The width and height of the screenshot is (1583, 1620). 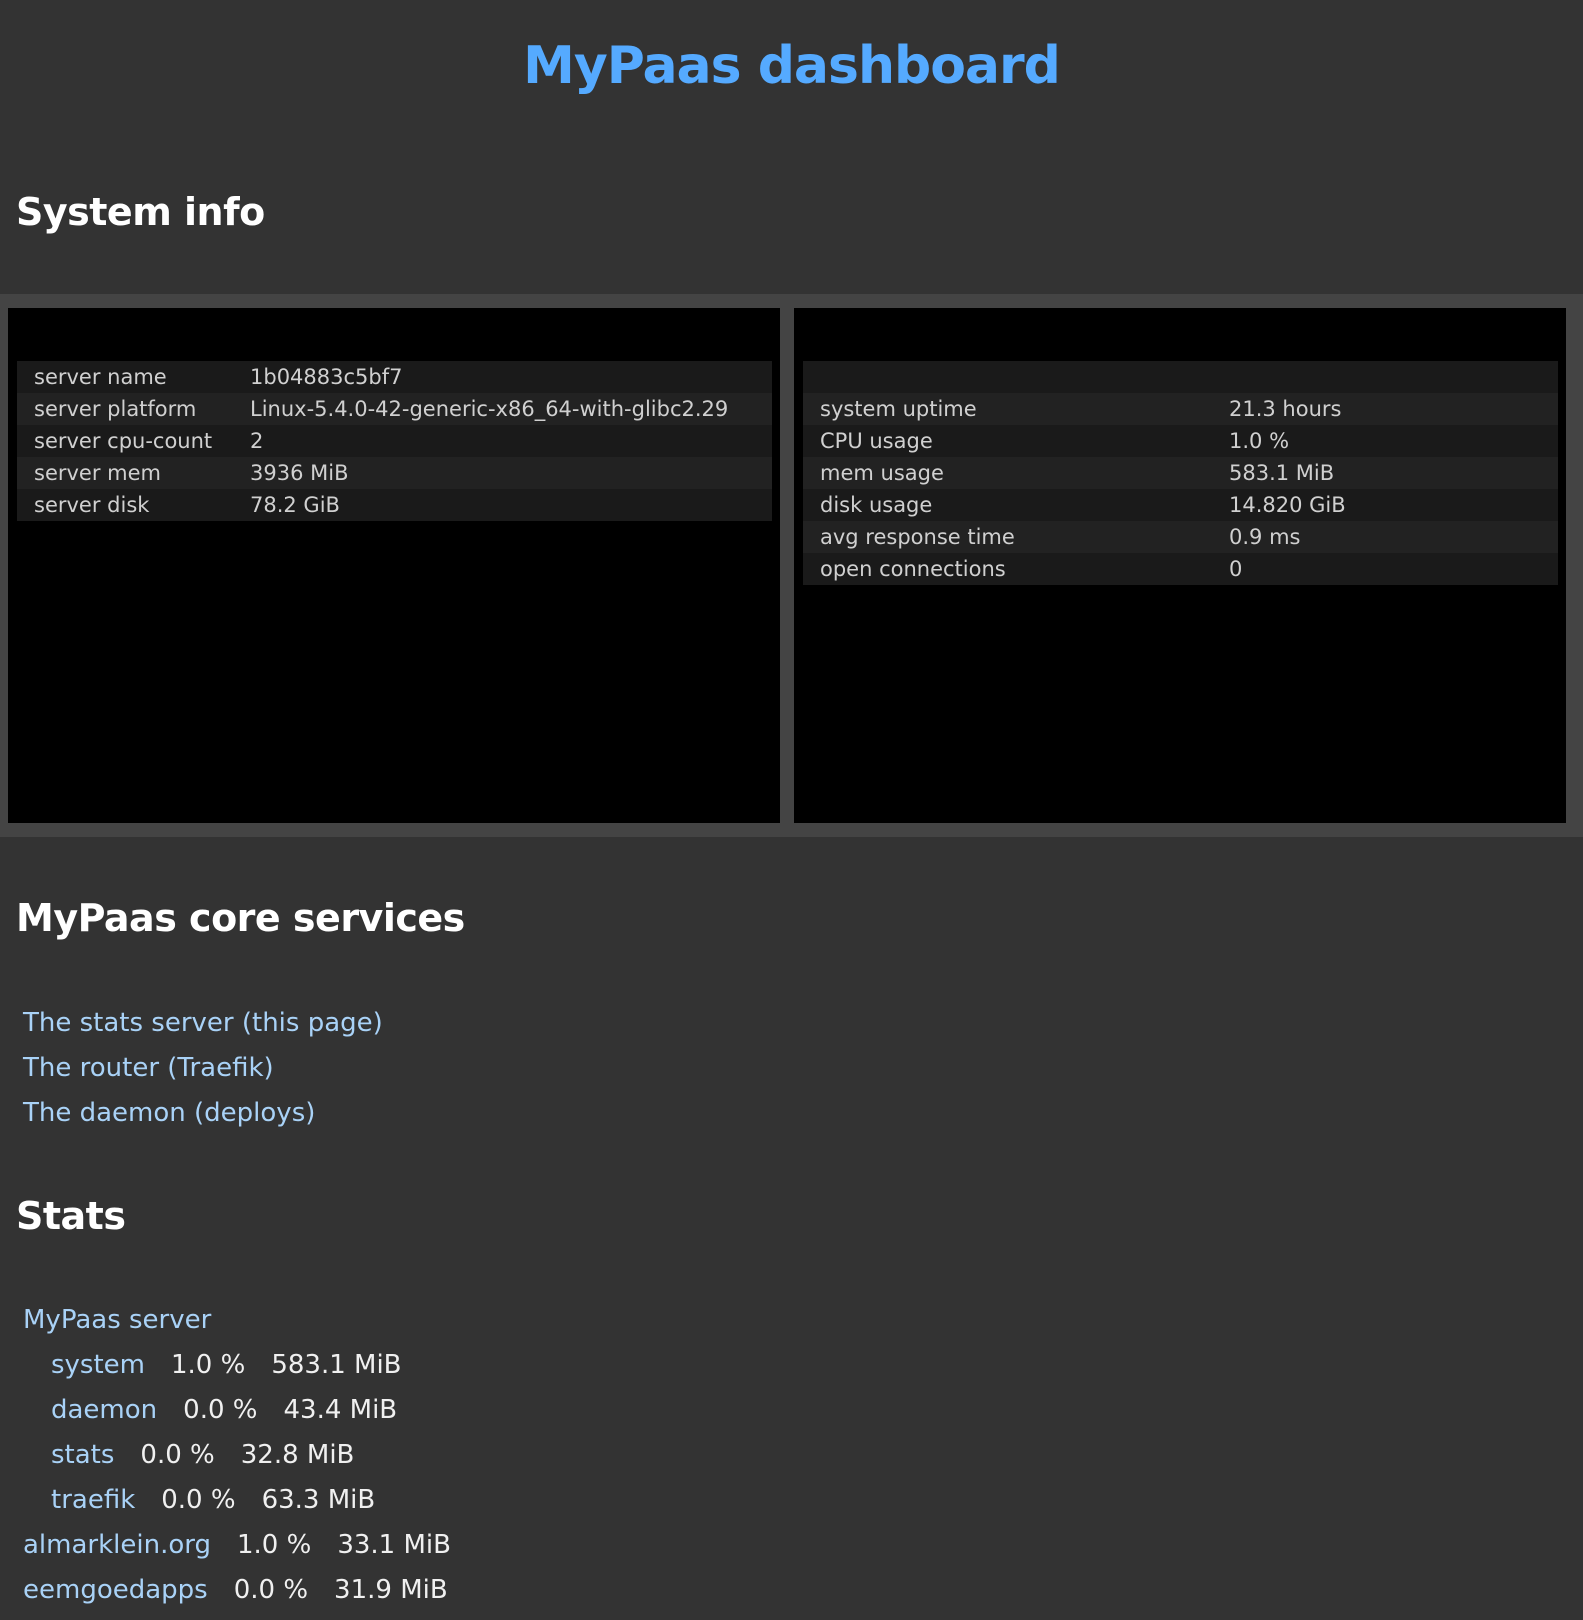 What do you see at coordinates (115, 409) in the screenshot?
I see `row-label: server platform` at bounding box center [115, 409].